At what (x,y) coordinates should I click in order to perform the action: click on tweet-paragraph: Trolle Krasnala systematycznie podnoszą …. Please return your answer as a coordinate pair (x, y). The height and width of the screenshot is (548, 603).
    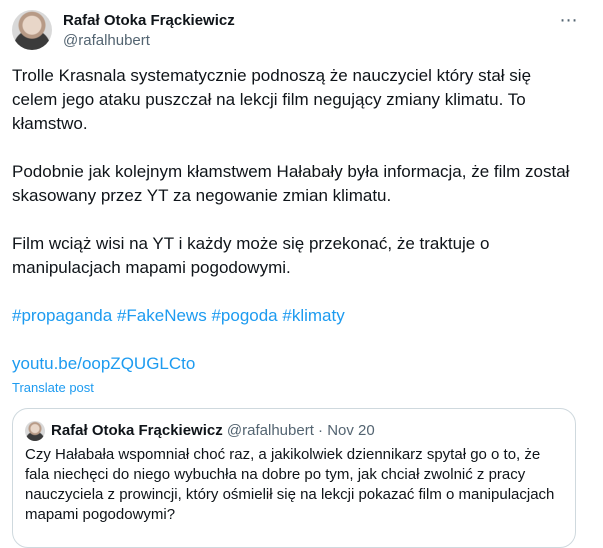
    Looking at the image, I should click on (272, 99).